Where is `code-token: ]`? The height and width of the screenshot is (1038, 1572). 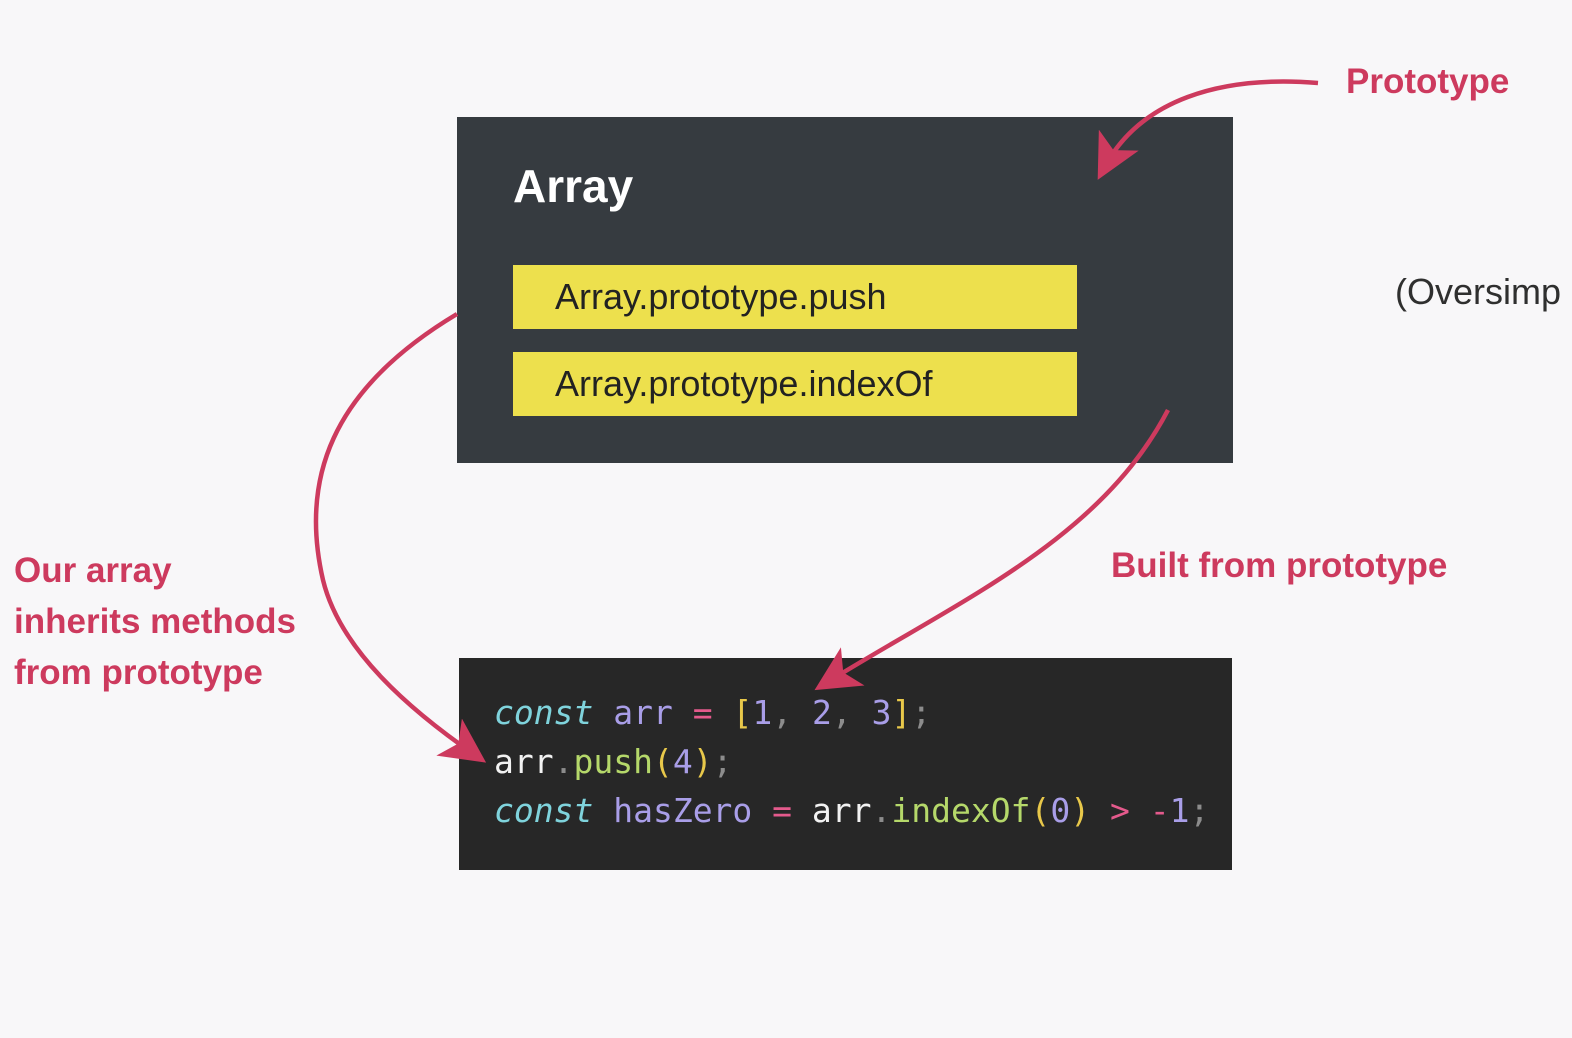 code-token: ] is located at coordinates (901, 712).